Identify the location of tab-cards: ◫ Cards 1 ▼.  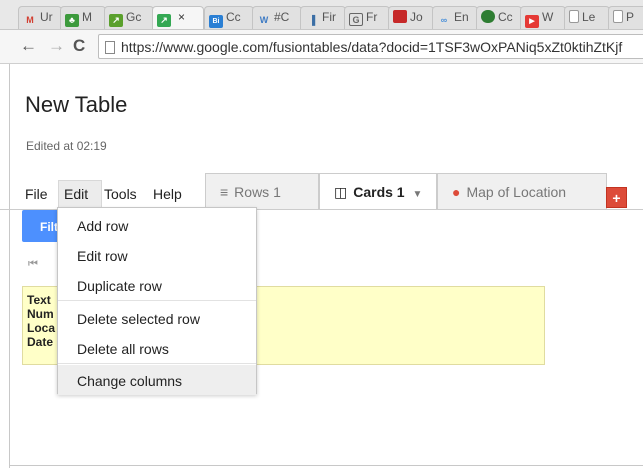
(378, 191).